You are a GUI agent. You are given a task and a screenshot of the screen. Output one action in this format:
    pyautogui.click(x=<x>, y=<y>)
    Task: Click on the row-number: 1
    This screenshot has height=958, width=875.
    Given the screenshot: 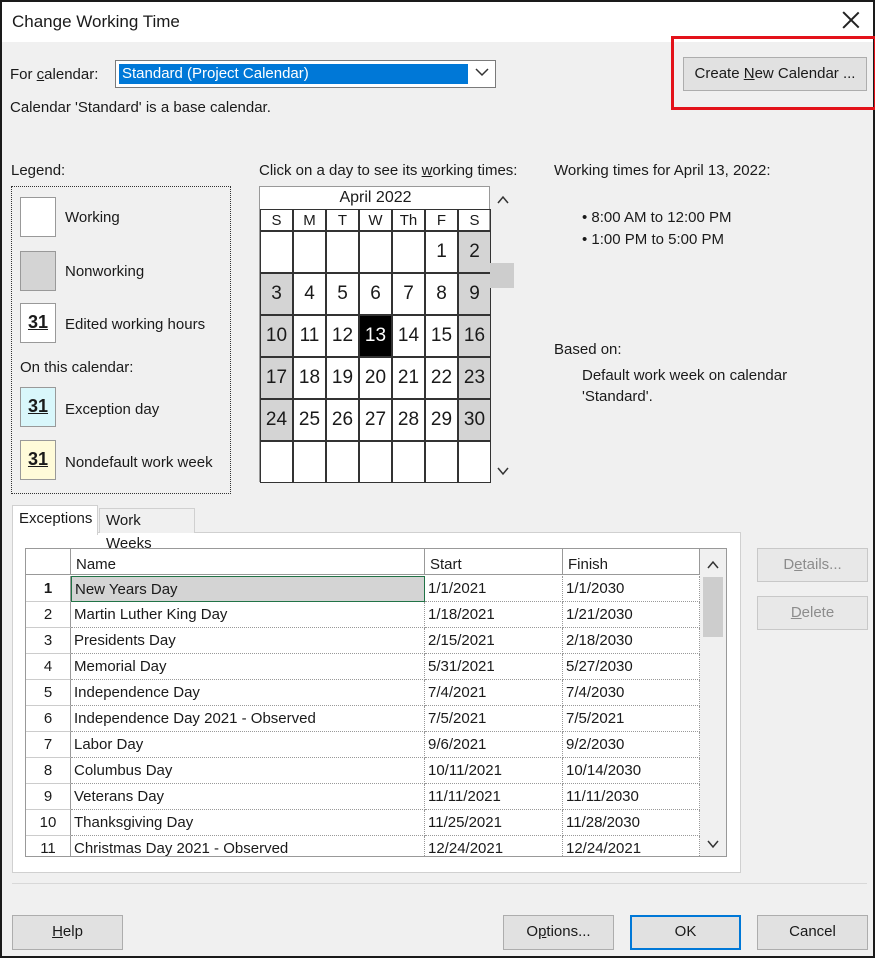 What is the action you would take?
    pyautogui.click(x=48, y=589)
    